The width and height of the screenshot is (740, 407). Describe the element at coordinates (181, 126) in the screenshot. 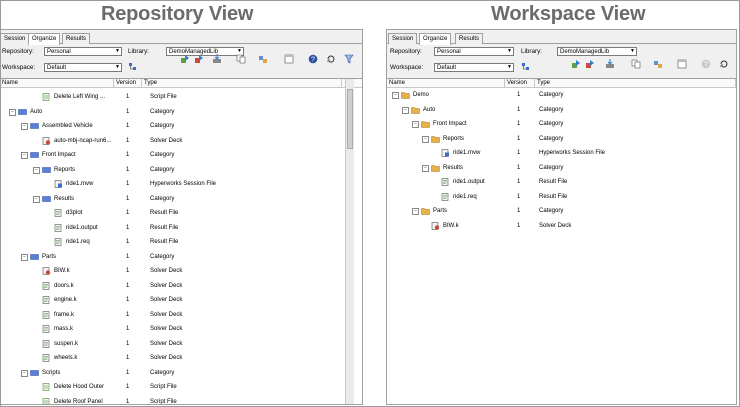

I see `tree-row: − Assembled Vehicle 1 Category` at that location.